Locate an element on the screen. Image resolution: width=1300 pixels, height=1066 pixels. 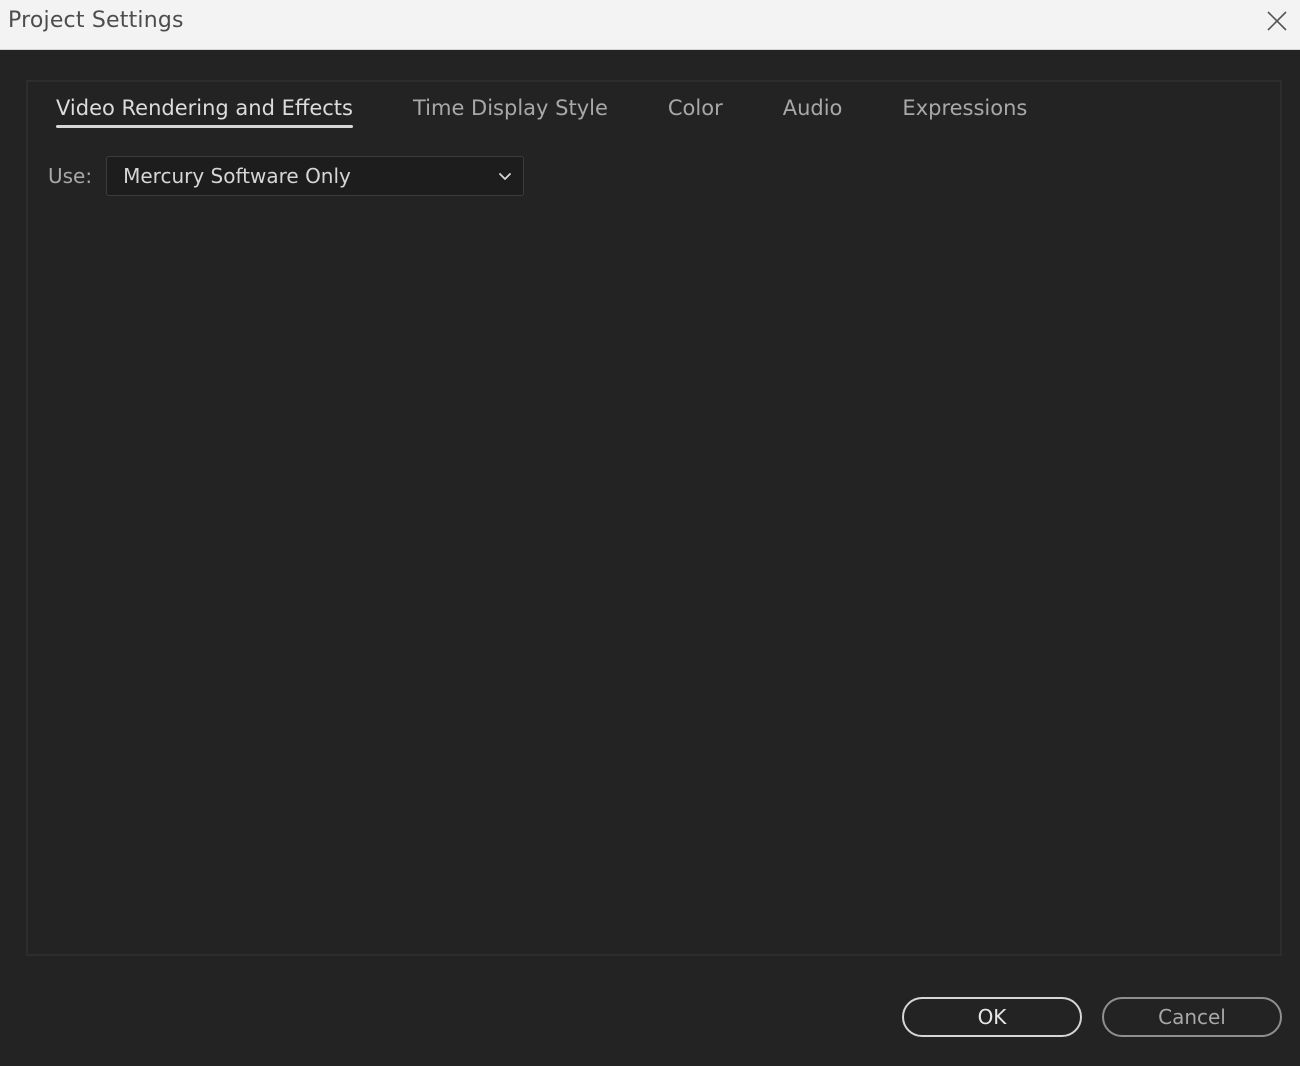
tab-color: Color is located at coordinates (695, 111).